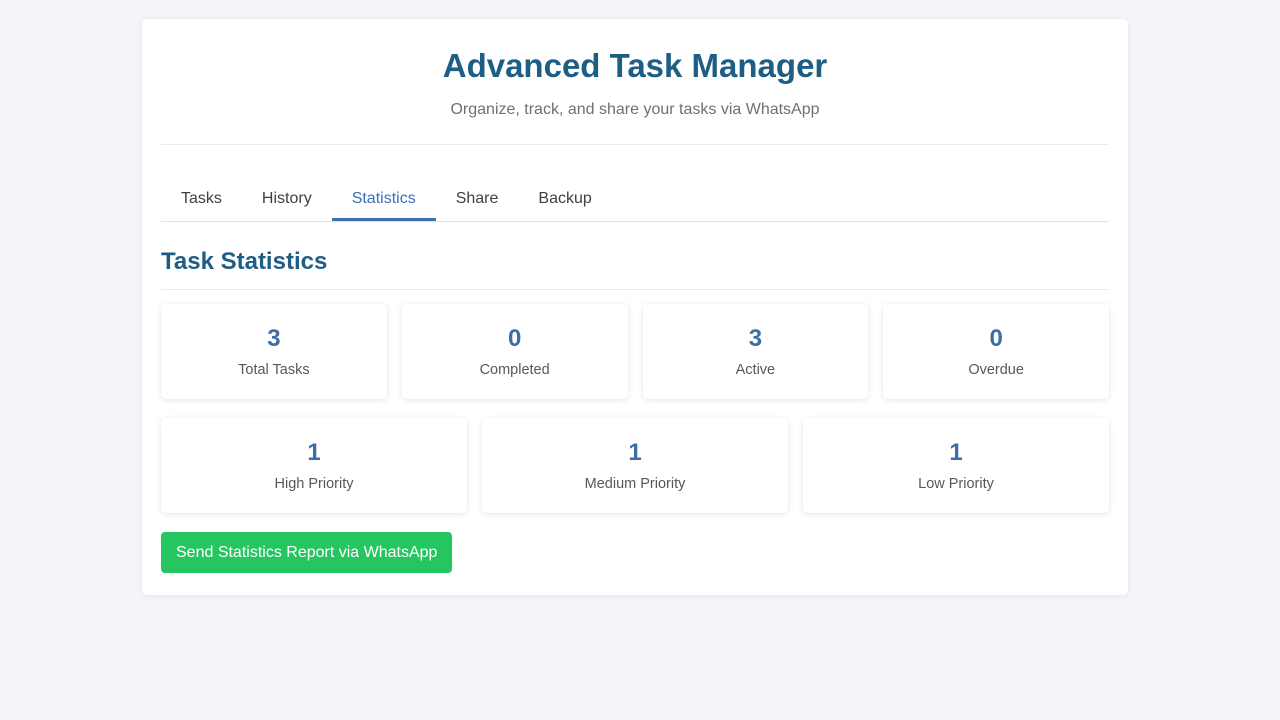 This screenshot has height=720, width=1280. What do you see at coordinates (635, 256) in the screenshot?
I see `section-title: Task Statistics` at bounding box center [635, 256].